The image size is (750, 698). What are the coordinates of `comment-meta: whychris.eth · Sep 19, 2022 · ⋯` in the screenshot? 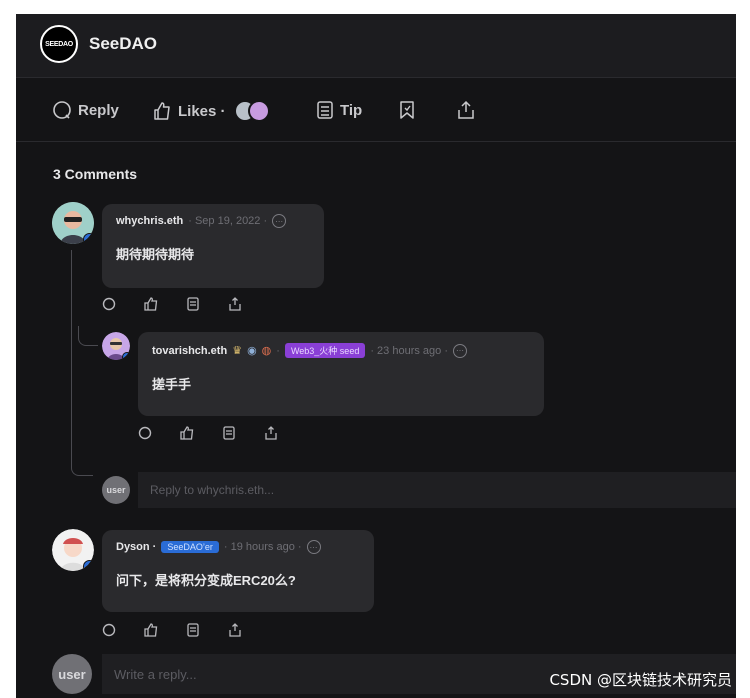 It's located at (201, 221).